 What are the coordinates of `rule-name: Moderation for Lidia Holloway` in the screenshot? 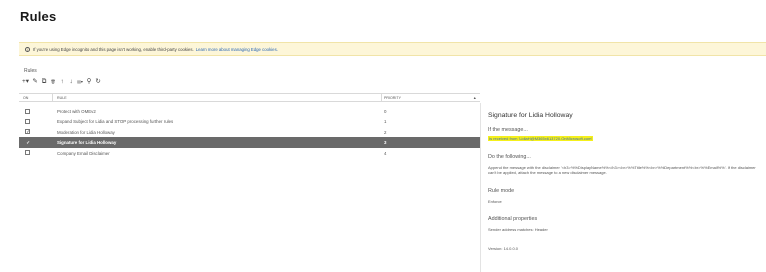 It's located at (86, 132).